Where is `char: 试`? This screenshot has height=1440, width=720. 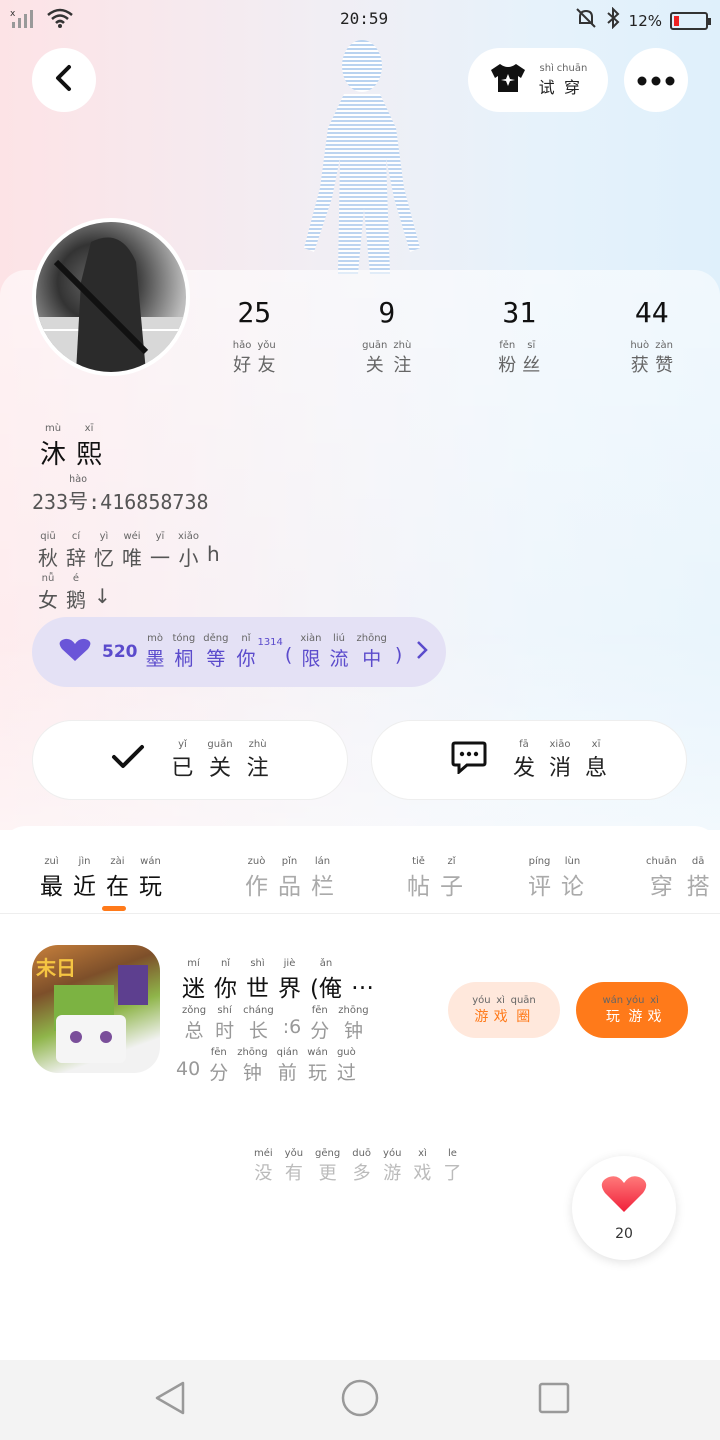 char: 试 is located at coordinates (546, 87).